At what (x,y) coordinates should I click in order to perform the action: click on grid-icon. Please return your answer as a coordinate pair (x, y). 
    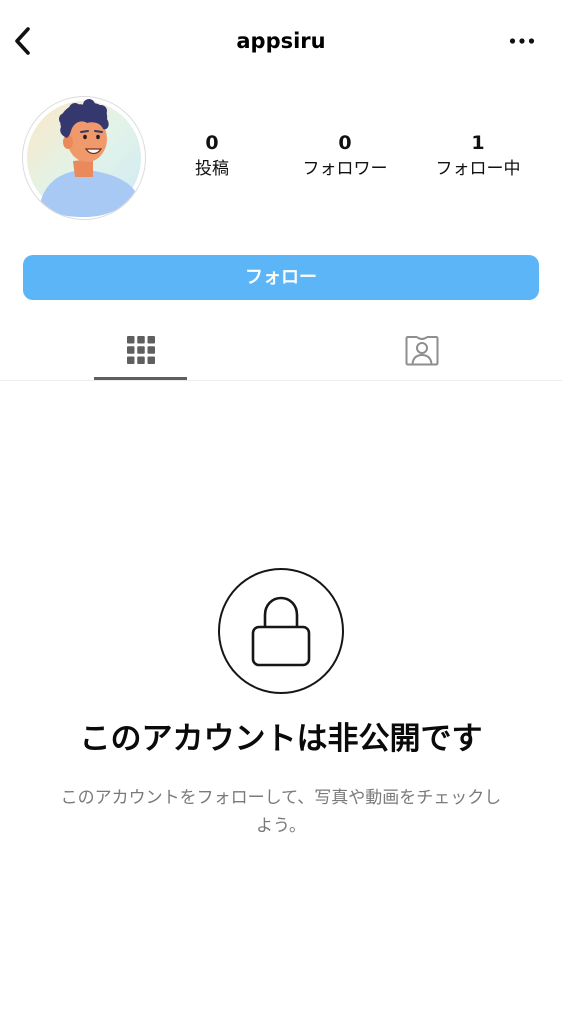
    Looking at the image, I should click on (140, 350).